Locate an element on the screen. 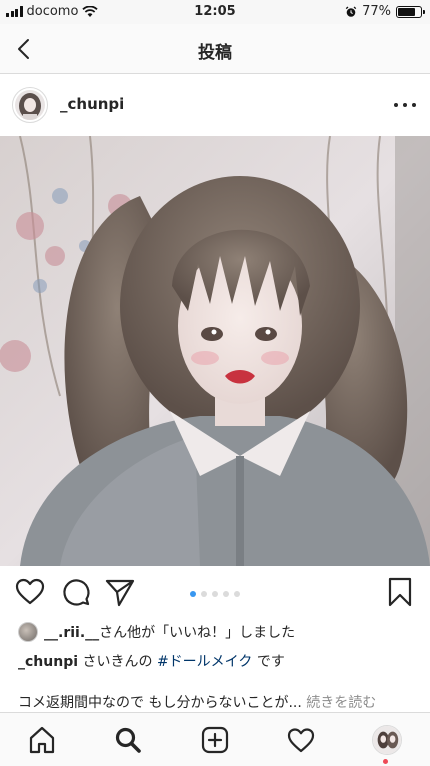  caption-text-after: です is located at coordinates (268, 662).